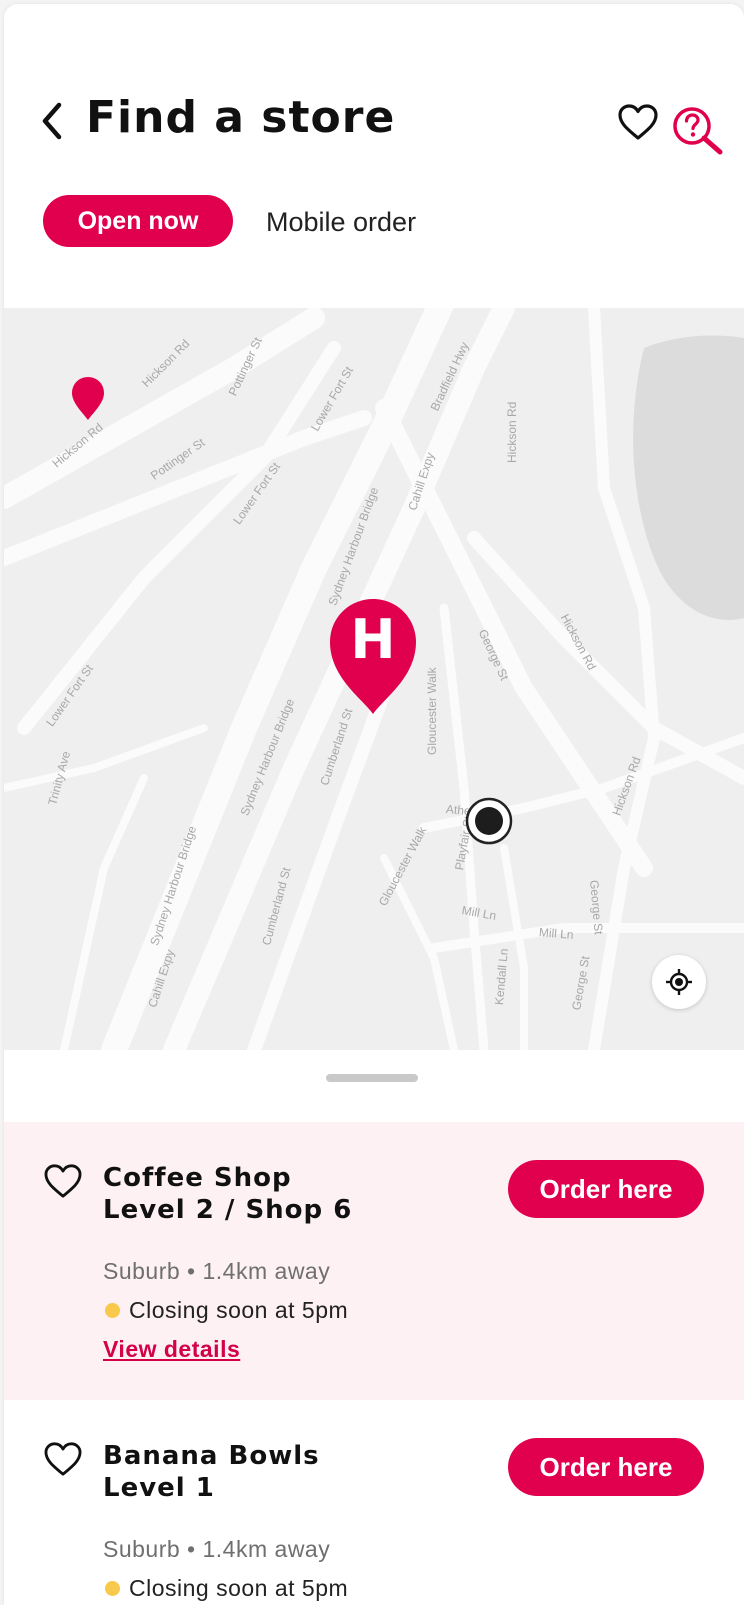 Image resolution: width=744 pixels, height=1605 pixels. Describe the element at coordinates (556, 933) in the screenshot. I see `street-label: Mill Ln` at that location.